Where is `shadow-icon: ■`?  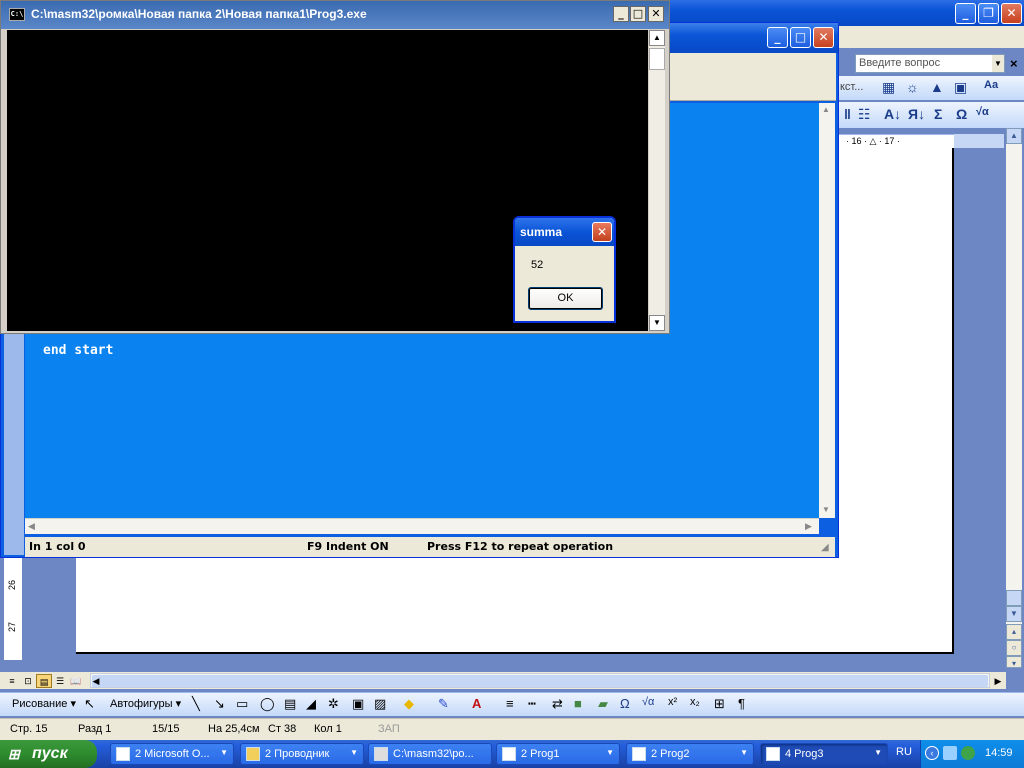
shadow-icon: ■ is located at coordinates (578, 703).